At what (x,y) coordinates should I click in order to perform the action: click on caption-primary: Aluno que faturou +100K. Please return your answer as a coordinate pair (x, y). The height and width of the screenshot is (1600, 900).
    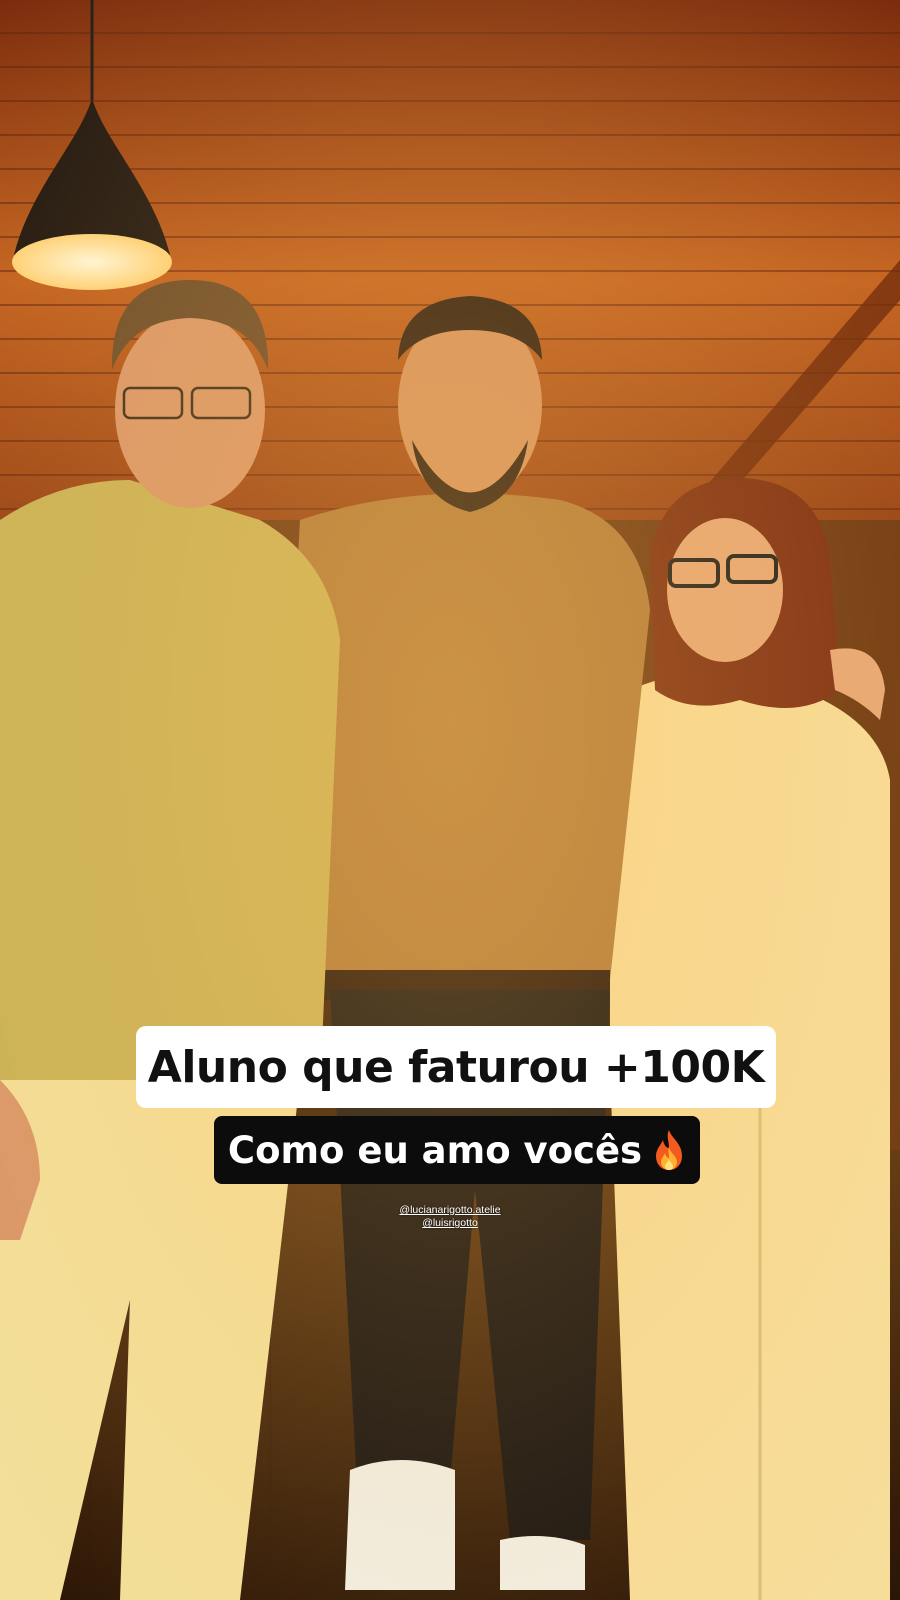
    Looking at the image, I should click on (456, 1067).